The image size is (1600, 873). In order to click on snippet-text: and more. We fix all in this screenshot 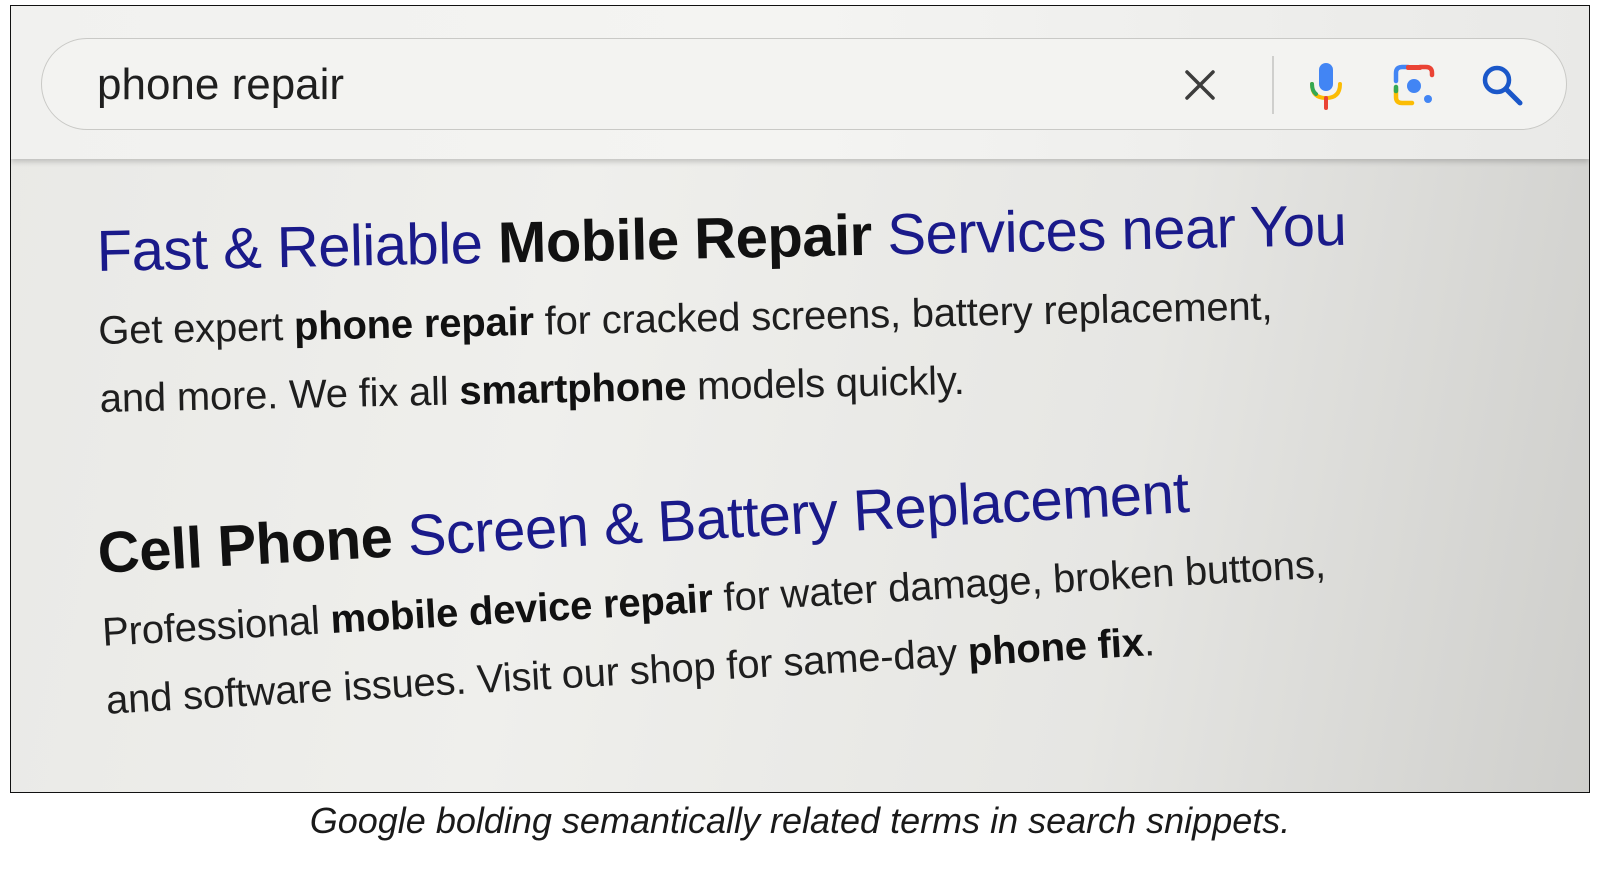, I will do `click(279, 395)`.